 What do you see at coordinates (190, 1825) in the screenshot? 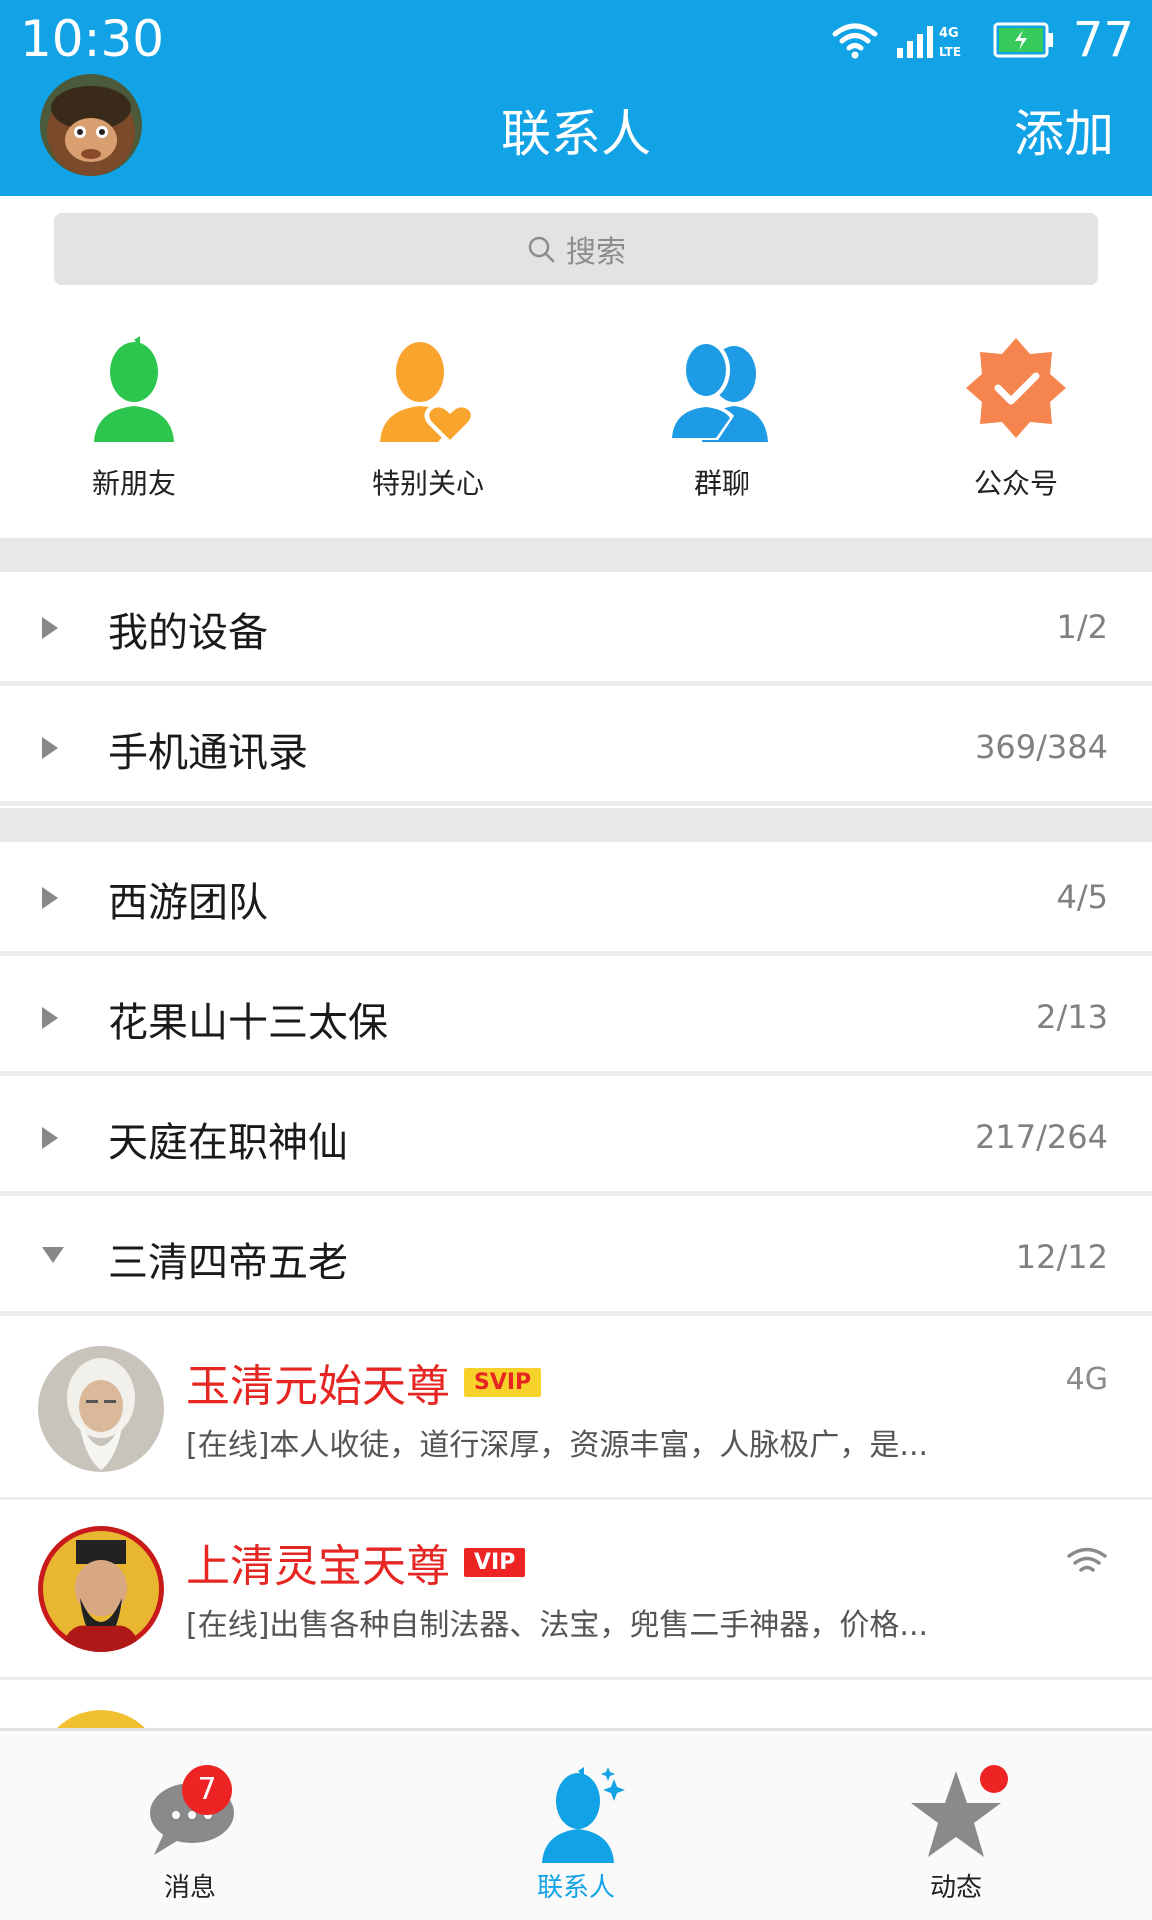
I see `nav-messages: 7 消息` at bounding box center [190, 1825].